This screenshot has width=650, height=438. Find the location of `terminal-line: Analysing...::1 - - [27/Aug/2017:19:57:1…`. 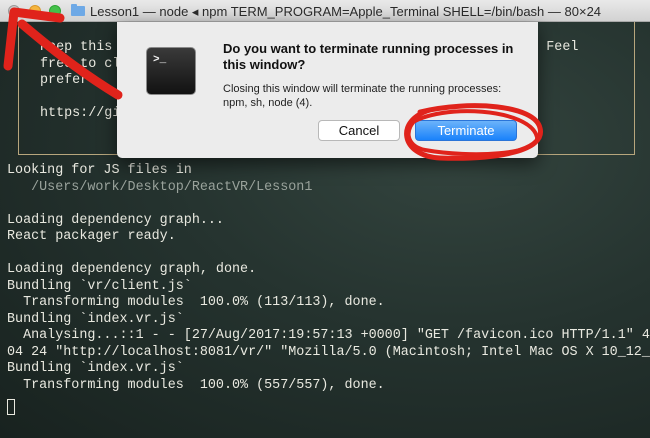

terminal-line: Analysing...::1 - - [27/Aug/2017:19:57:1… is located at coordinates (328, 335).